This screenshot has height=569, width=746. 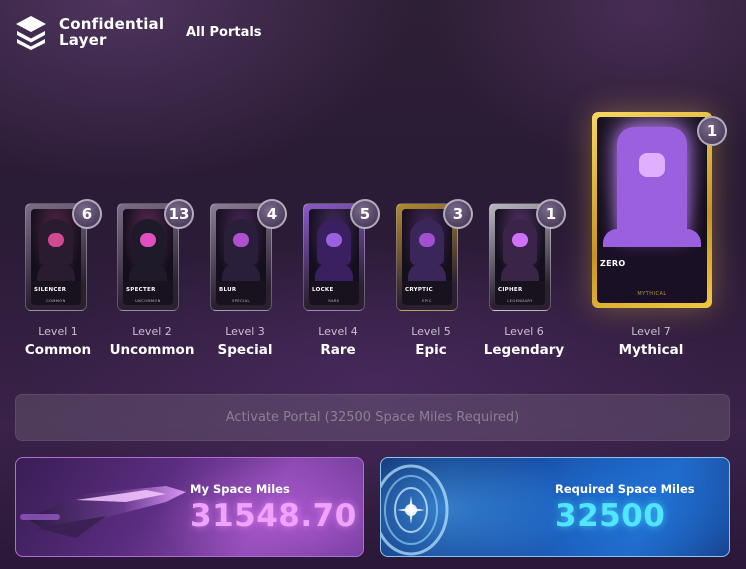 What do you see at coordinates (50, 290) in the screenshot?
I see `tier-card-name: SILENCER` at bounding box center [50, 290].